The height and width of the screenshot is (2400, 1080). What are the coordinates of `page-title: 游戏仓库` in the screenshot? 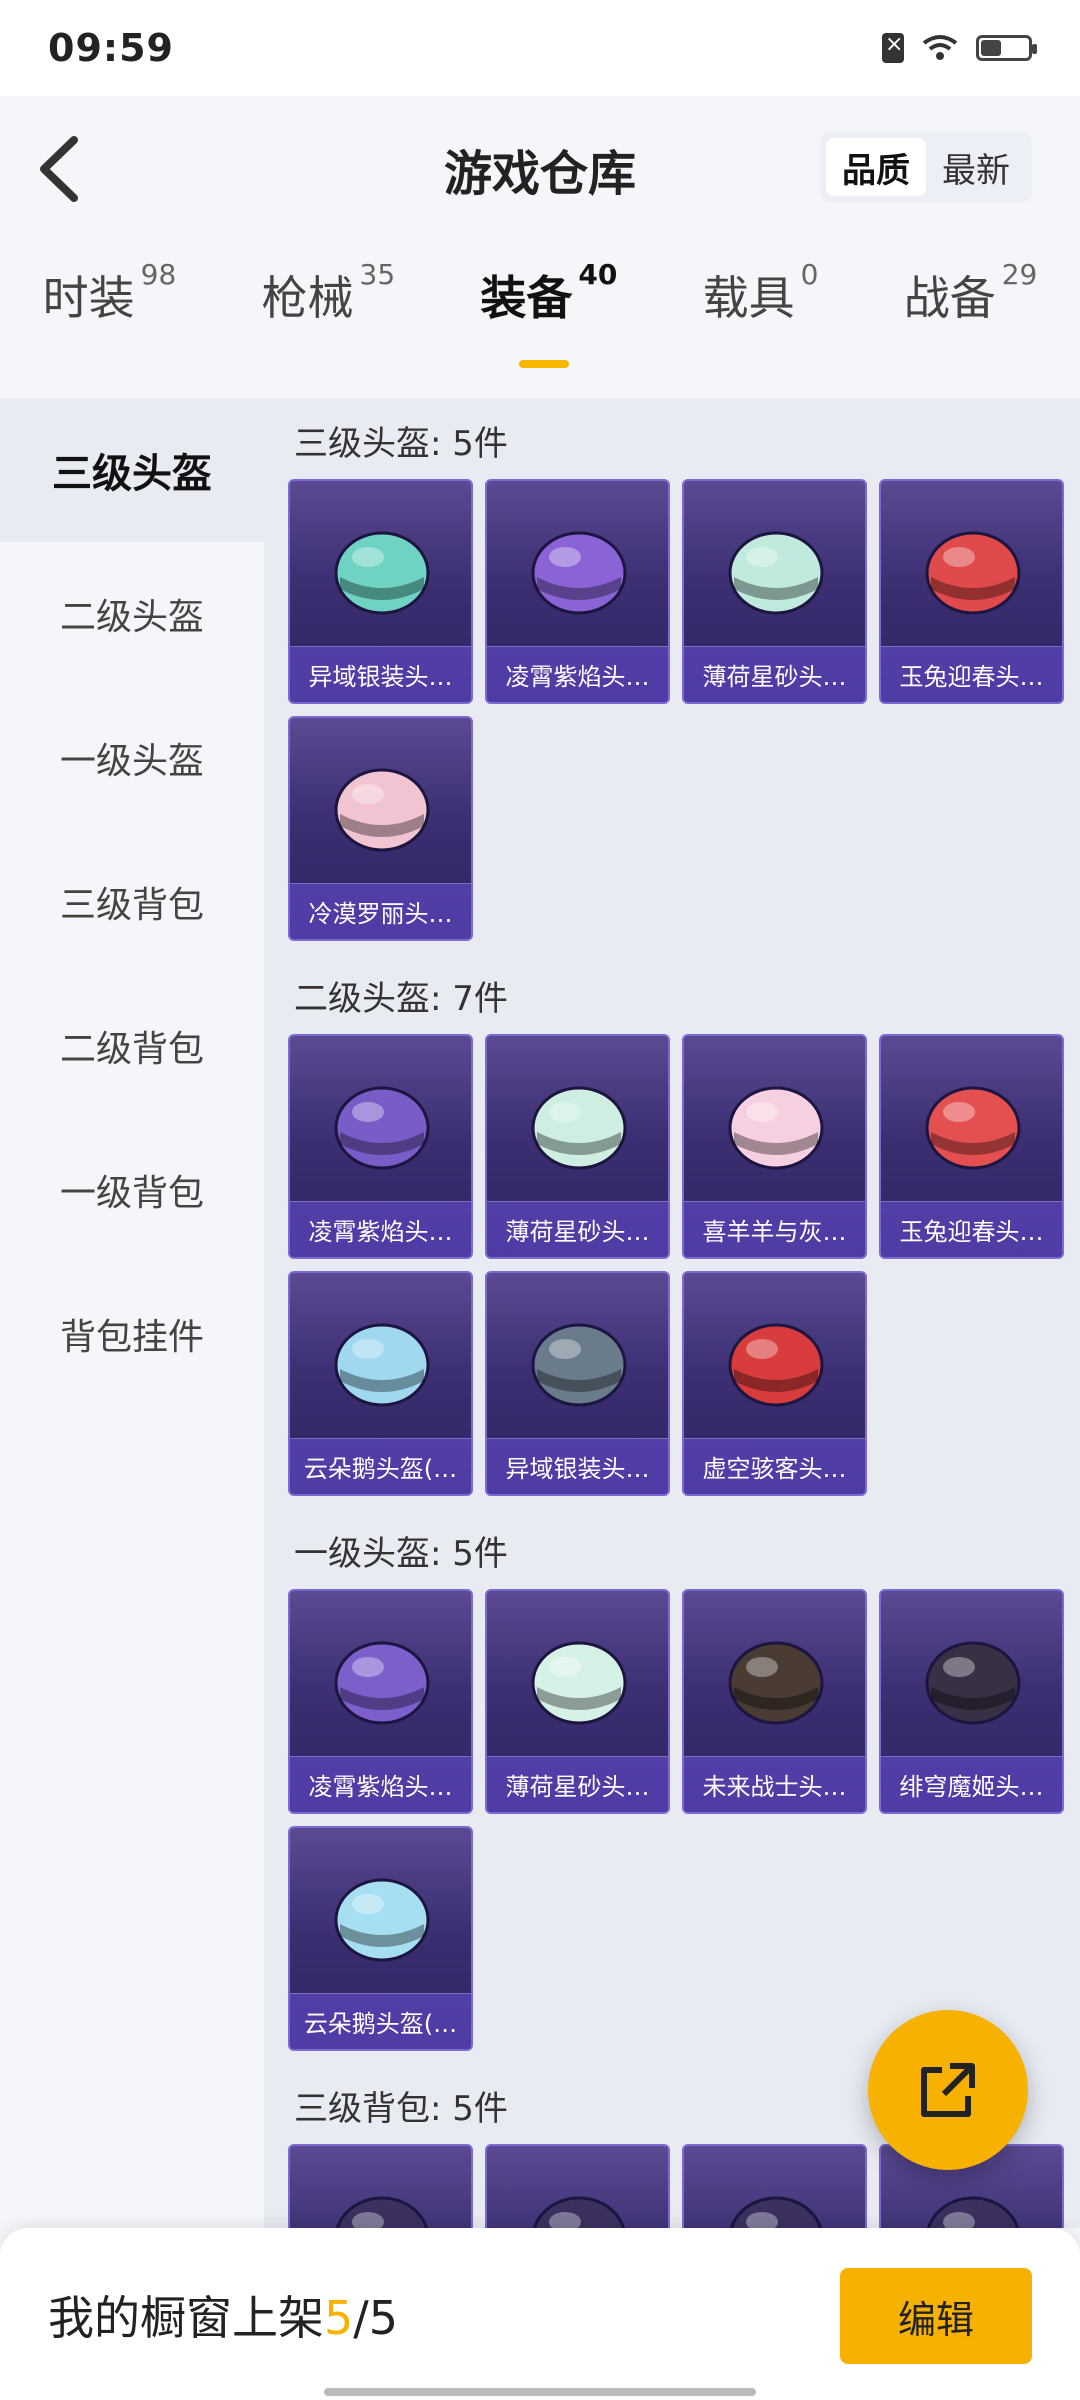 It's located at (539, 174).